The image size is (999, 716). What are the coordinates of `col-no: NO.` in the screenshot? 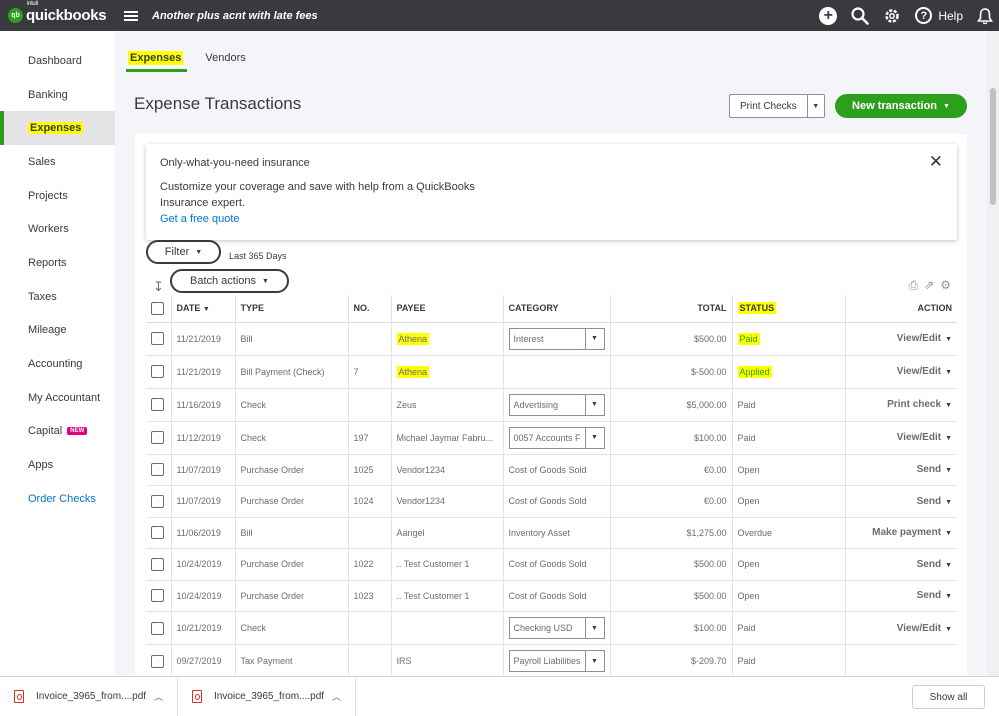 It's located at (370, 309).